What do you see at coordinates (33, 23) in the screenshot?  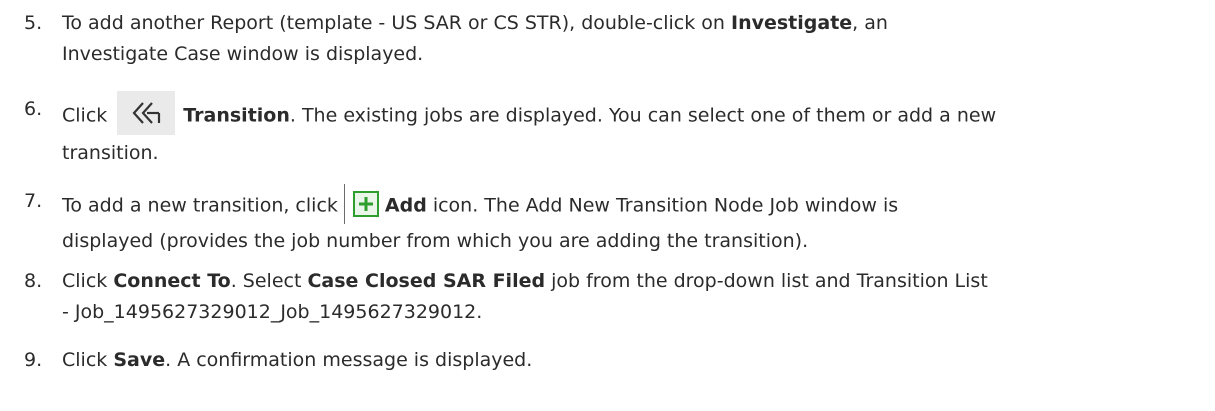 I see `step-number: 5.` at bounding box center [33, 23].